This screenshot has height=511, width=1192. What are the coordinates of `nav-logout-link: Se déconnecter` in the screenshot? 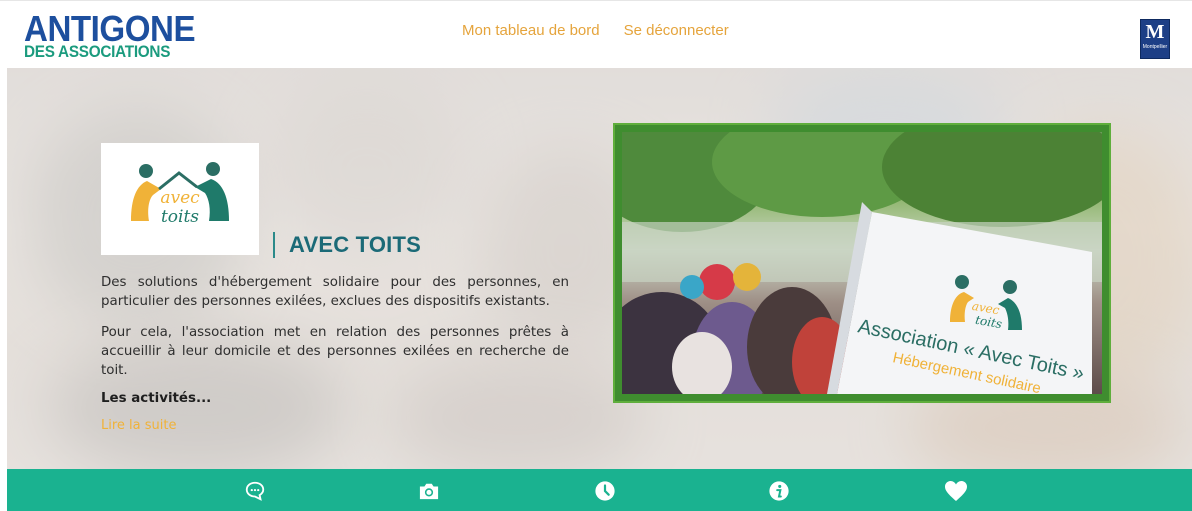 It's located at (676, 30).